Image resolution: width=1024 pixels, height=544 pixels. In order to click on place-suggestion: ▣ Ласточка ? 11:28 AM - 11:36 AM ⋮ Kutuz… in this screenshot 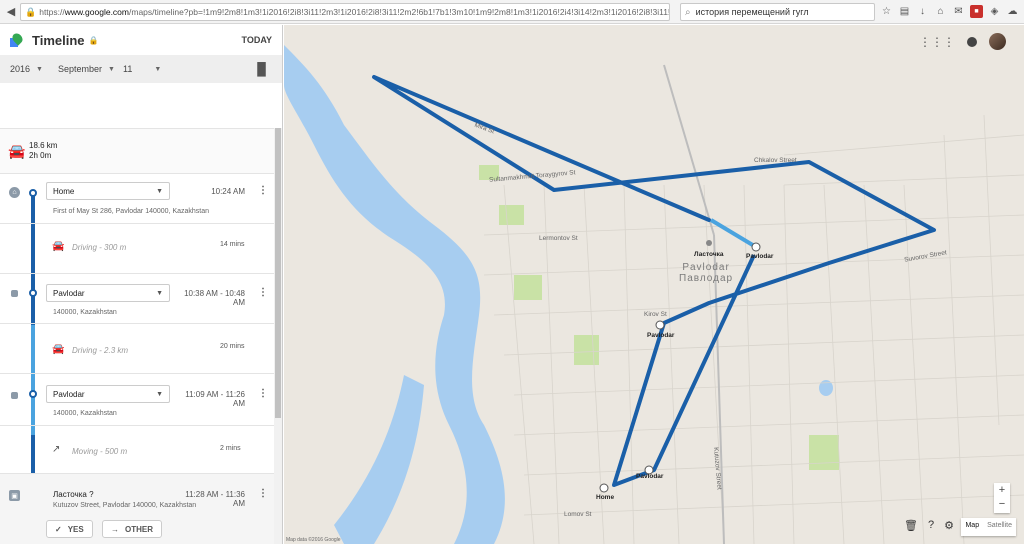, I will do `click(137, 508)`.